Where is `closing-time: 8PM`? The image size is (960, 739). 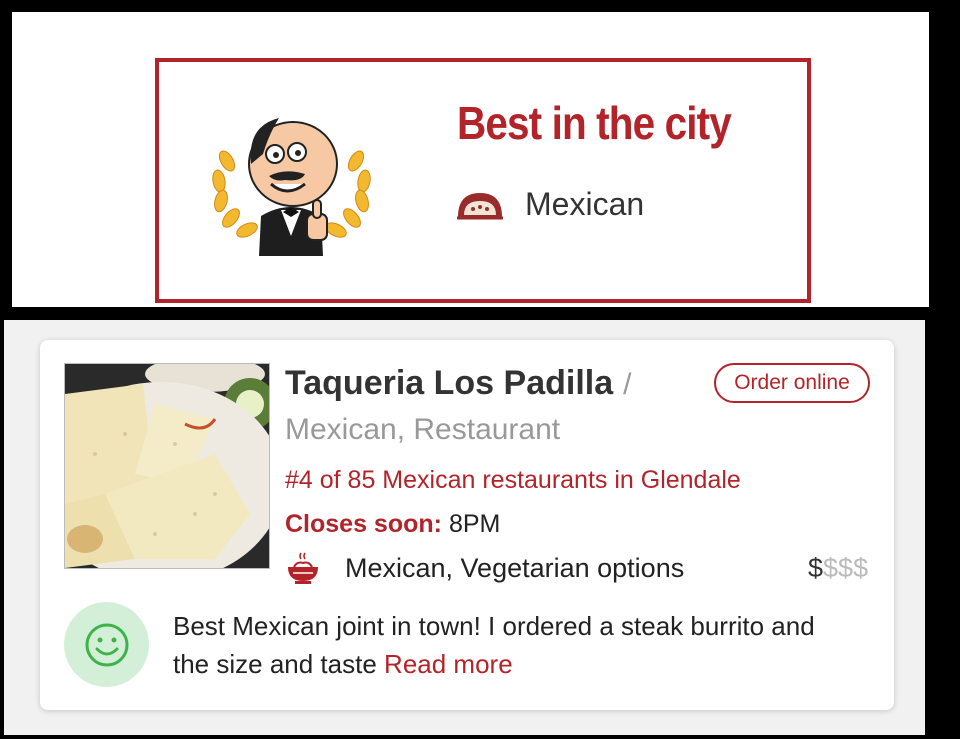 closing-time: 8PM is located at coordinates (474, 524).